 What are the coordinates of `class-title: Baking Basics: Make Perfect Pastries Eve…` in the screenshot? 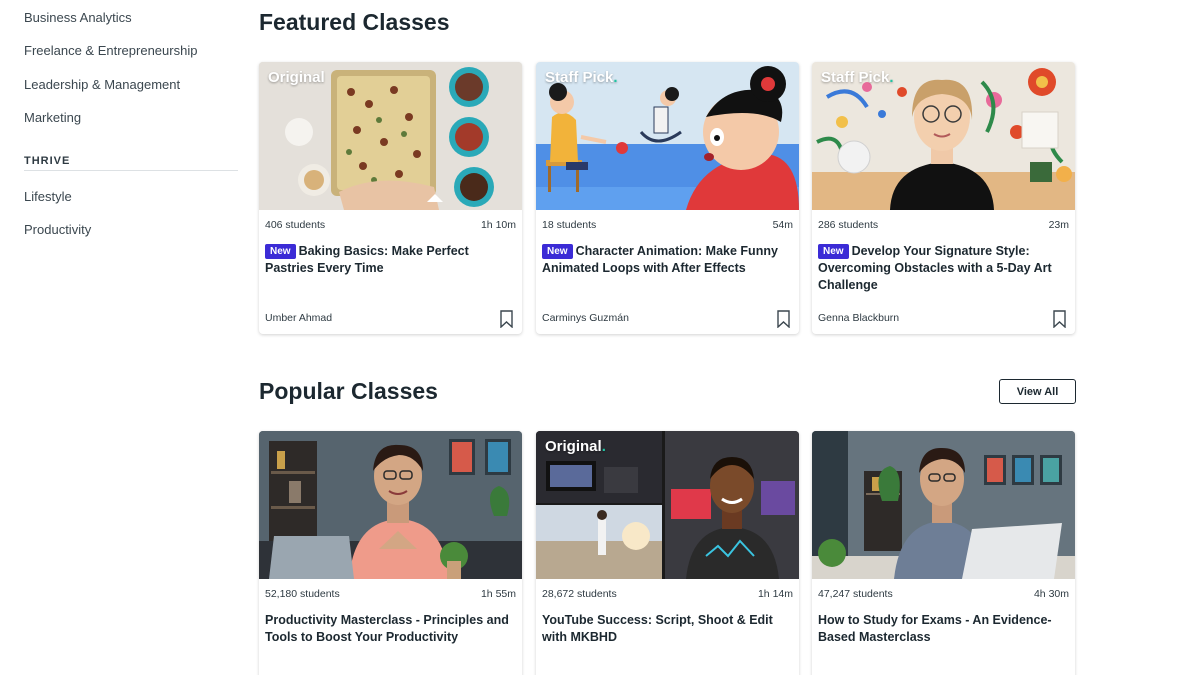 It's located at (367, 259).